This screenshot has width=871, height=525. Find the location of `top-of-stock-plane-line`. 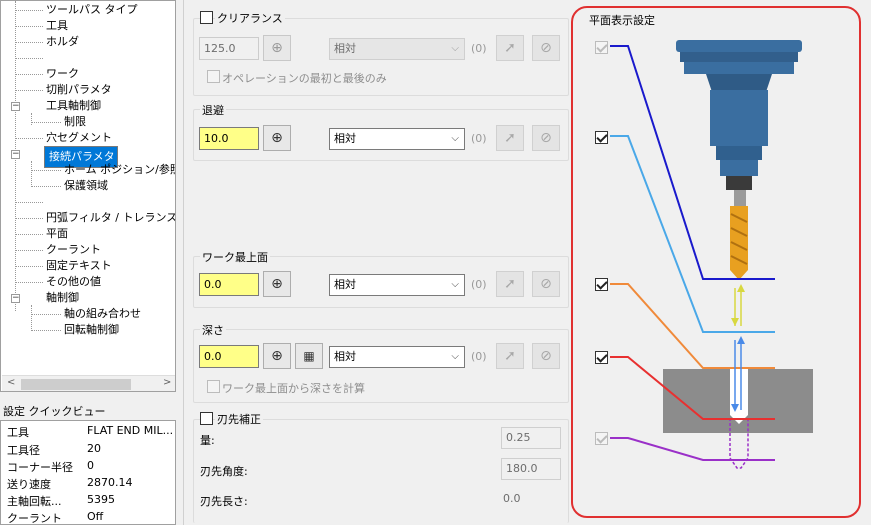

top-of-stock-plane-line is located at coordinates (692, 326).